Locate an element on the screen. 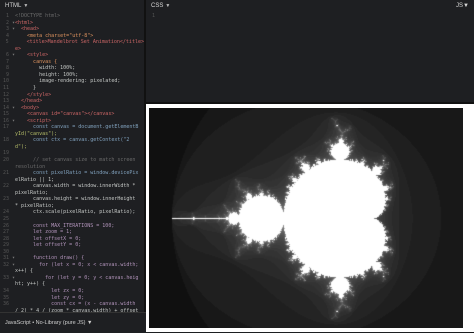 Image resolution: width=474 pixels, height=333 pixels. css-pane-header: CSS ▼ is located at coordinates (310, 6).